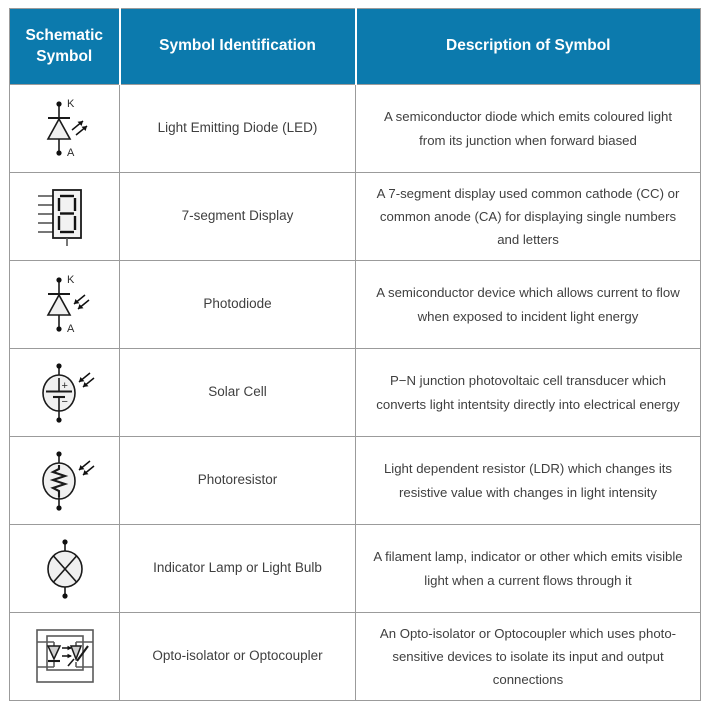 The image size is (709, 701). What do you see at coordinates (237, 128) in the screenshot?
I see `identification-cell: Light Emitting Diode (LED)` at bounding box center [237, 128].